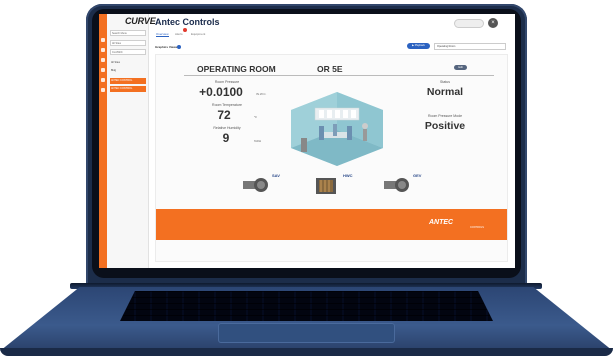  What do you see at coordinates (227, 128) in the screenshot?
I see `humidity-label: Relative Humidity` at bounding box center [227, 128].